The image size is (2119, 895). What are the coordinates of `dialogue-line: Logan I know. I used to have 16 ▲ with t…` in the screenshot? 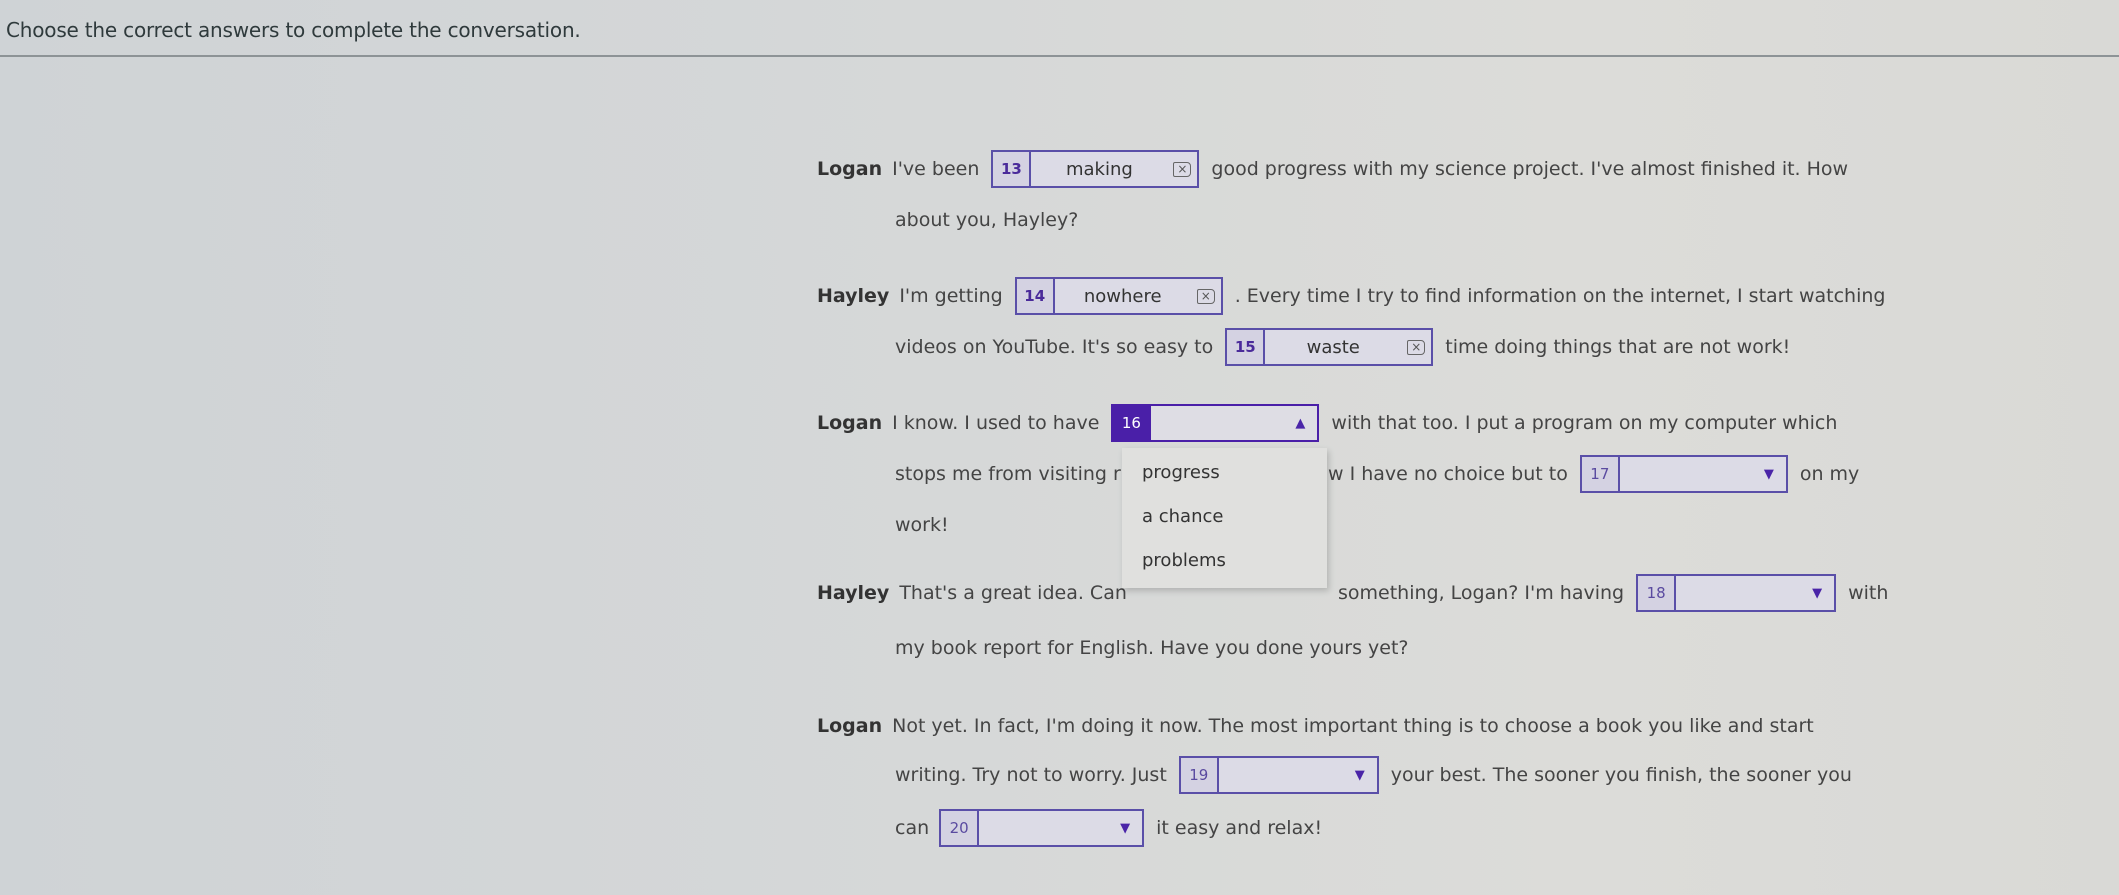 It's located at (1327, 423).